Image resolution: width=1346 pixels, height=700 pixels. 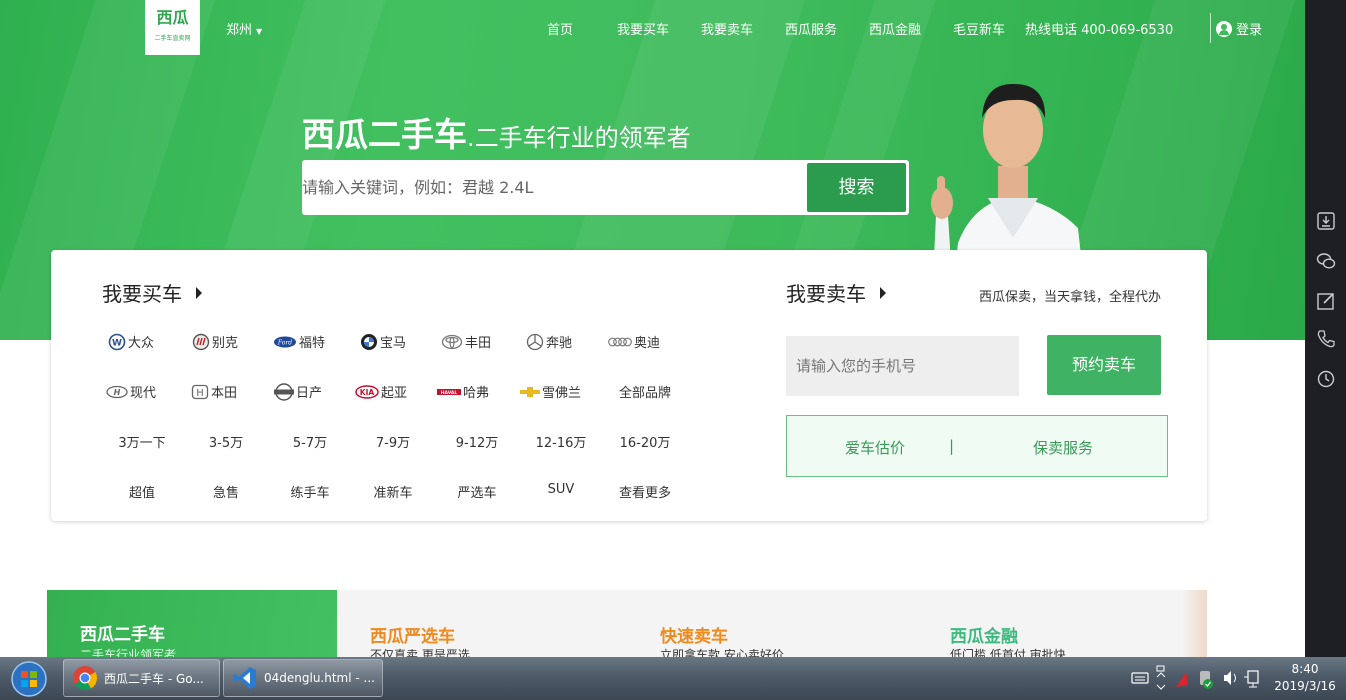 What do you see at coordinates (384, 134) in the screenshot?
I see `slogan-main: 西瓜二手车` at bounding box center [384, 134].